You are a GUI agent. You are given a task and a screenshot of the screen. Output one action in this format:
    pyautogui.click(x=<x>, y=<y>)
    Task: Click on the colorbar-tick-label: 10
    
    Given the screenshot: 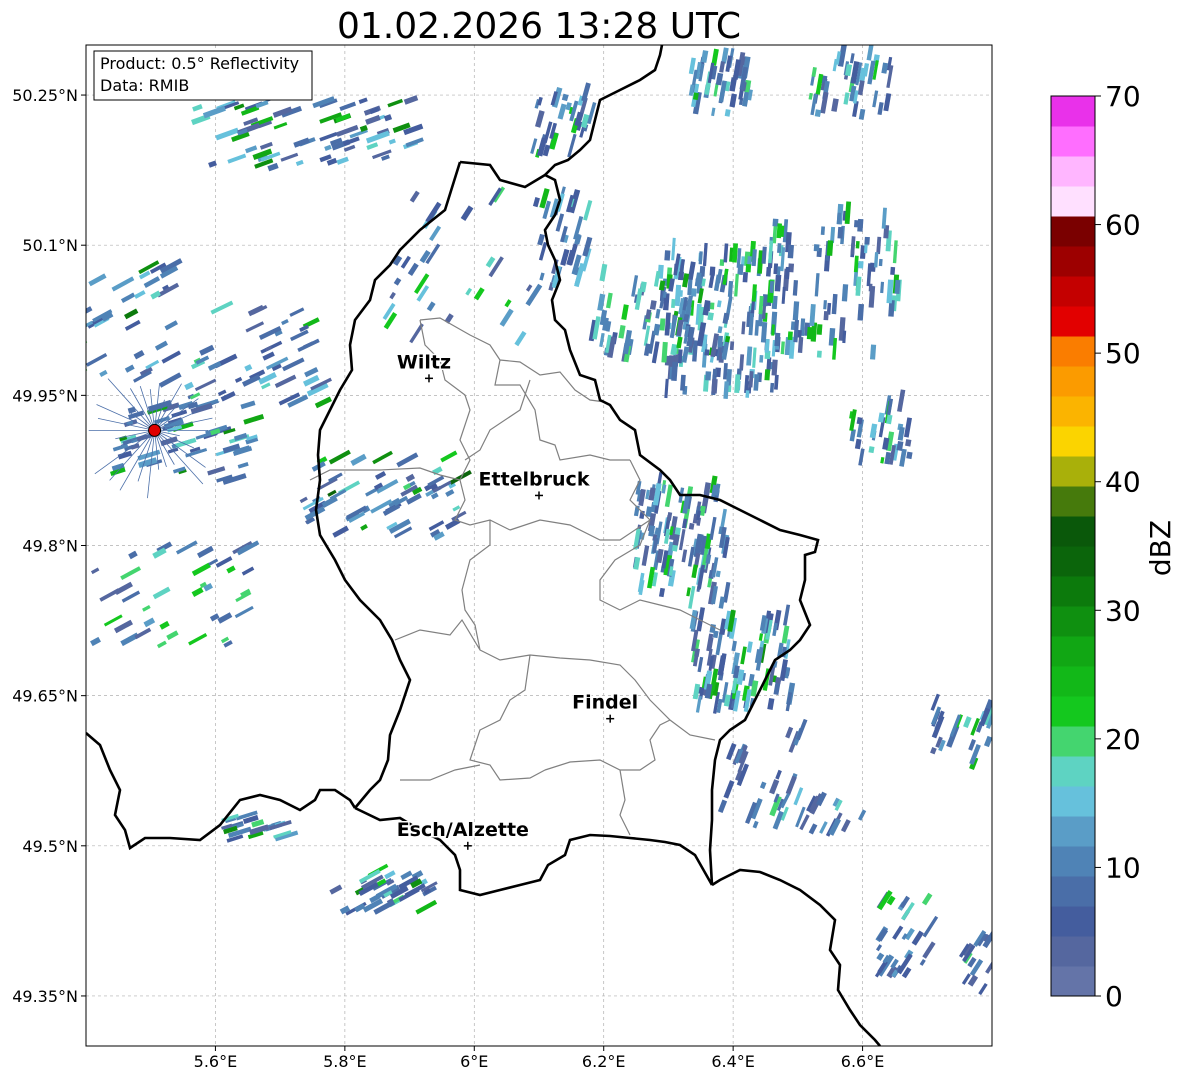 What is the action you would take?
    pyautogui.click(x=1123, y=867)
    